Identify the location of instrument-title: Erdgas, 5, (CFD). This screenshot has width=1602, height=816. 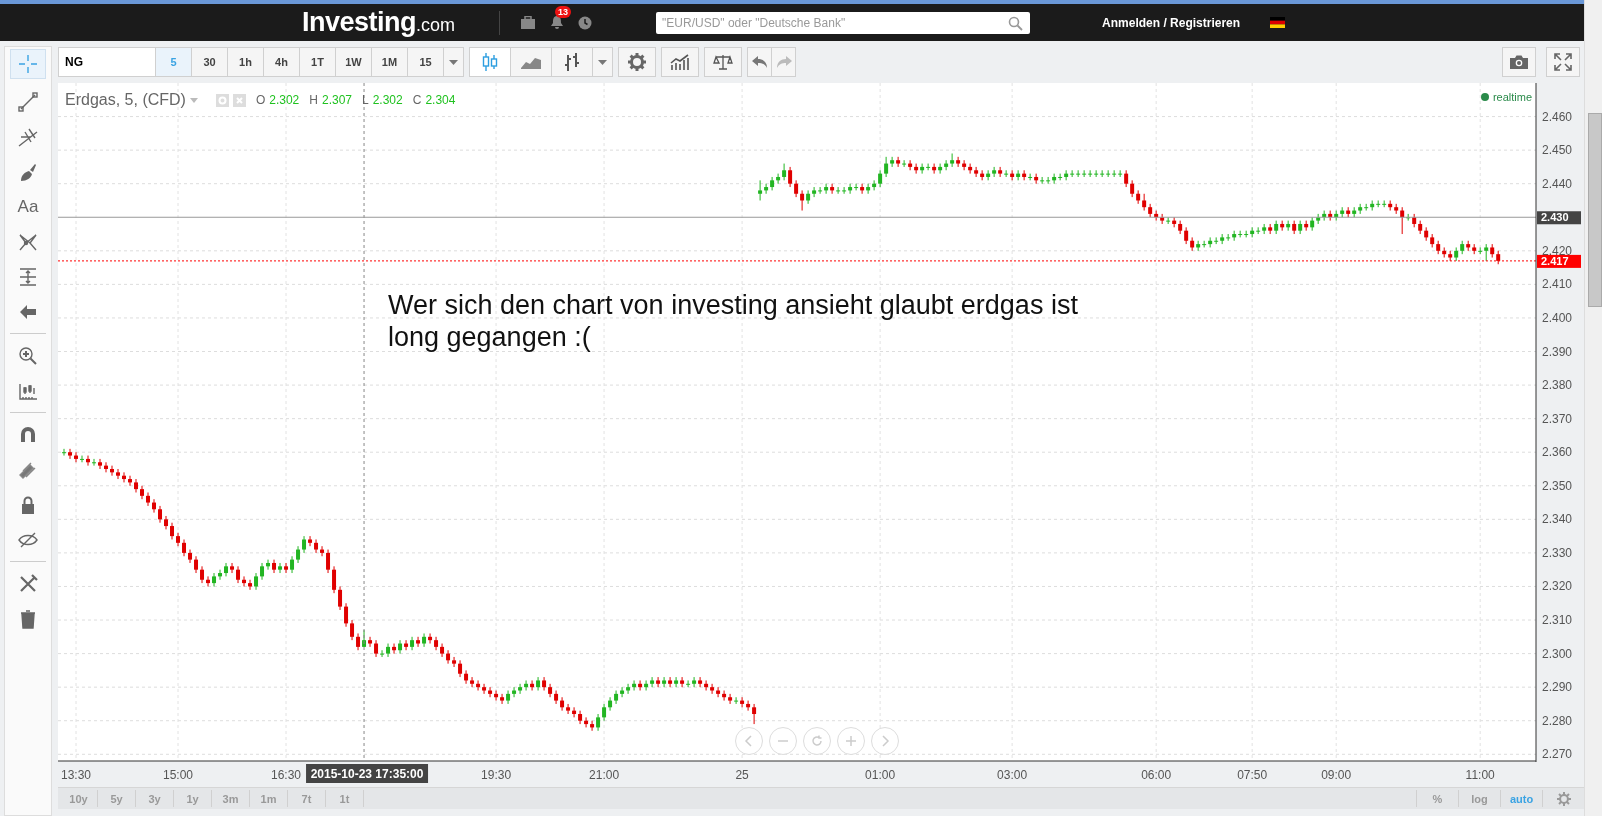
(125, 100).